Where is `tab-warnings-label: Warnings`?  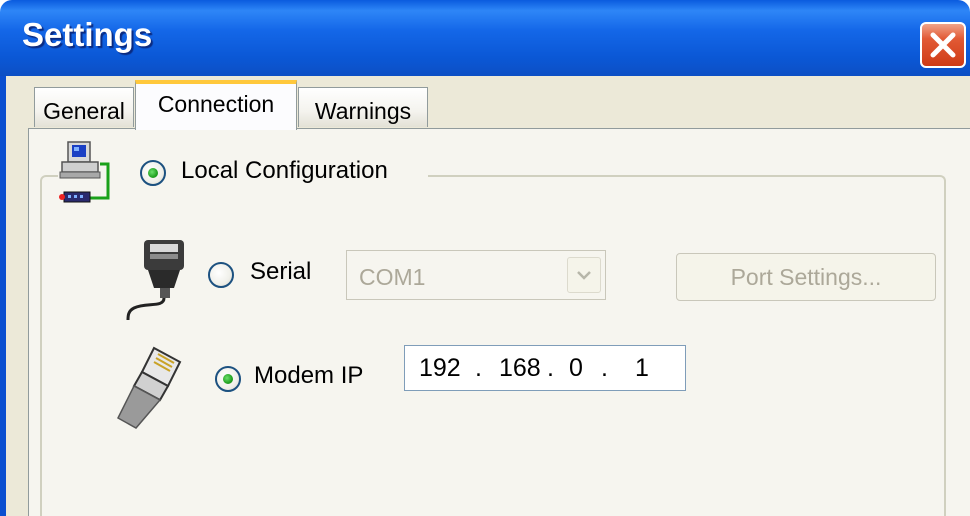
tab-warnings-label: Warnings is located at coordinates (363, 111).